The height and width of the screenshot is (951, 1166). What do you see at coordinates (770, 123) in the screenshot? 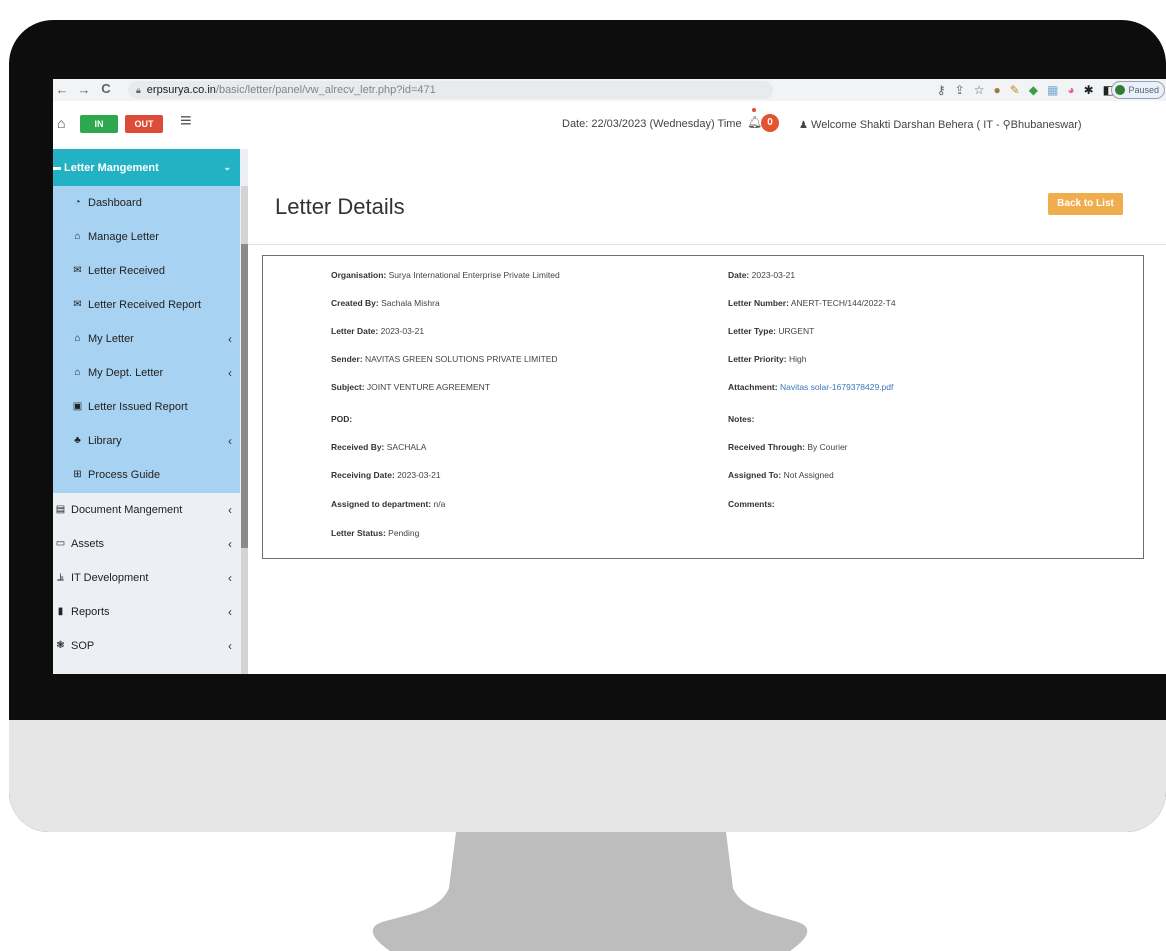
I see `notification-badge: 0` at bounding box center [770, 123].